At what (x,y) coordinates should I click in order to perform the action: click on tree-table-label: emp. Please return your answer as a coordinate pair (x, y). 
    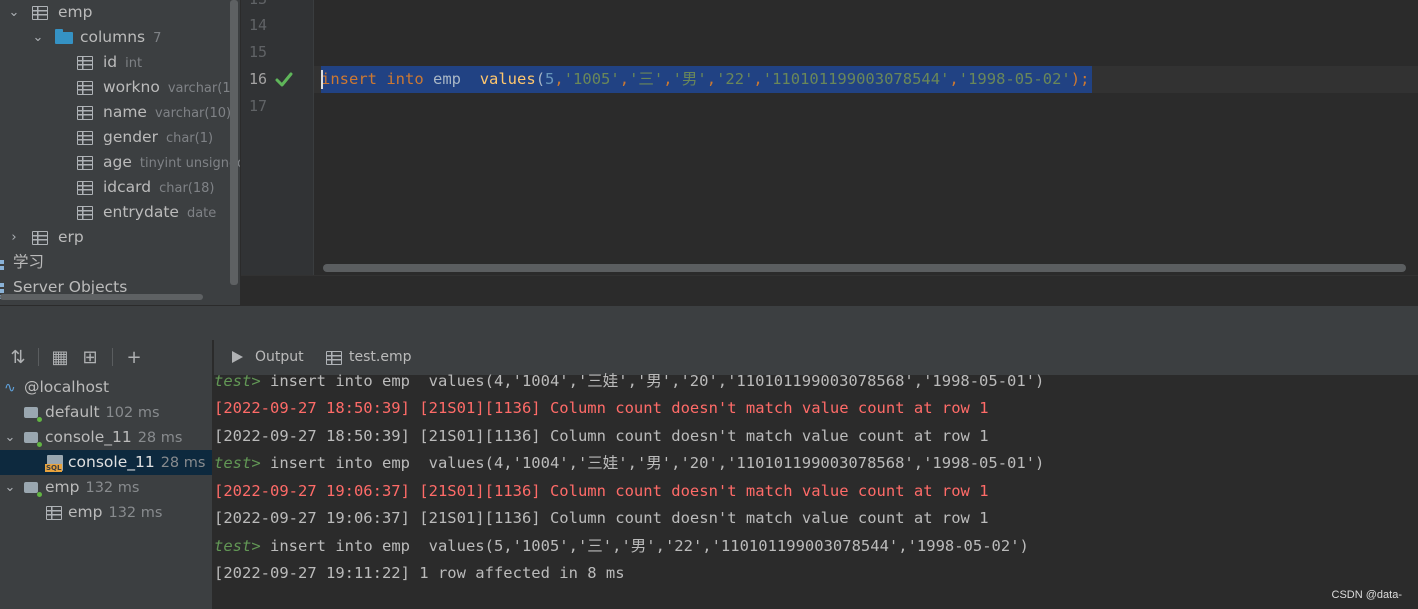
    Looking at the image, I should click on (75, 12).